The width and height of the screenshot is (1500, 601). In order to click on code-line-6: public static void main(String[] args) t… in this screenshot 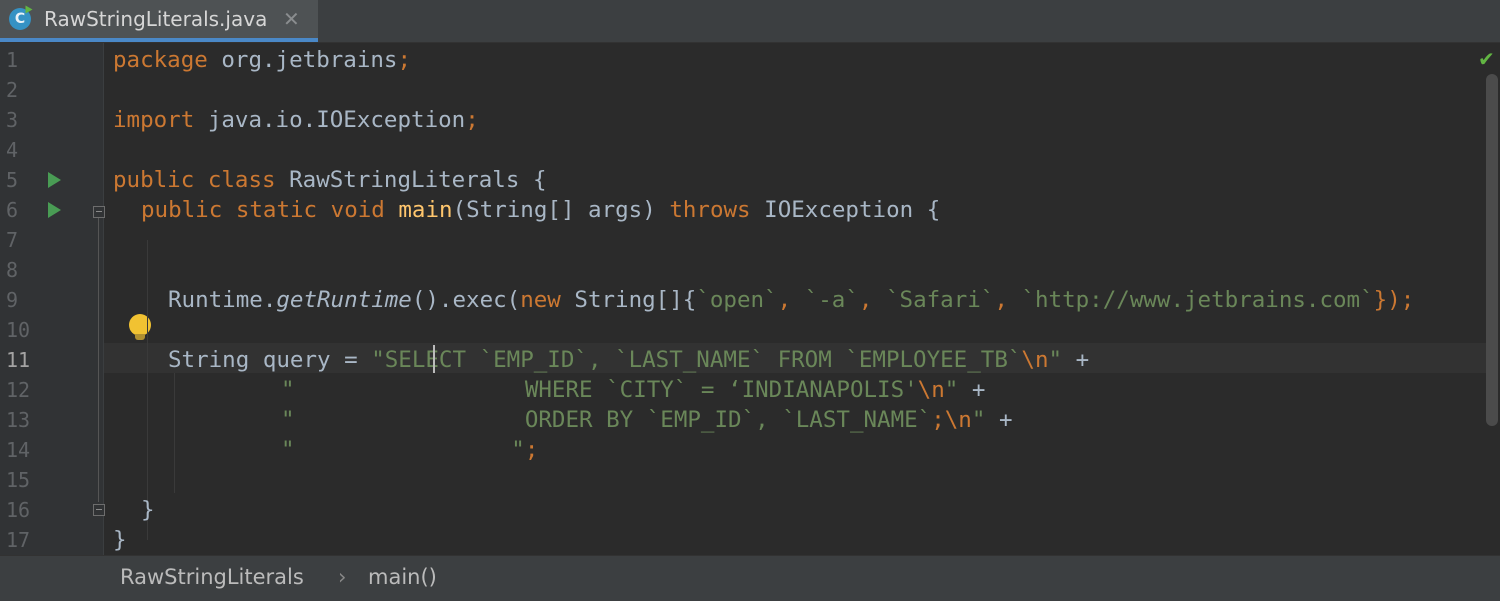, I will do `click(541, 210)`.